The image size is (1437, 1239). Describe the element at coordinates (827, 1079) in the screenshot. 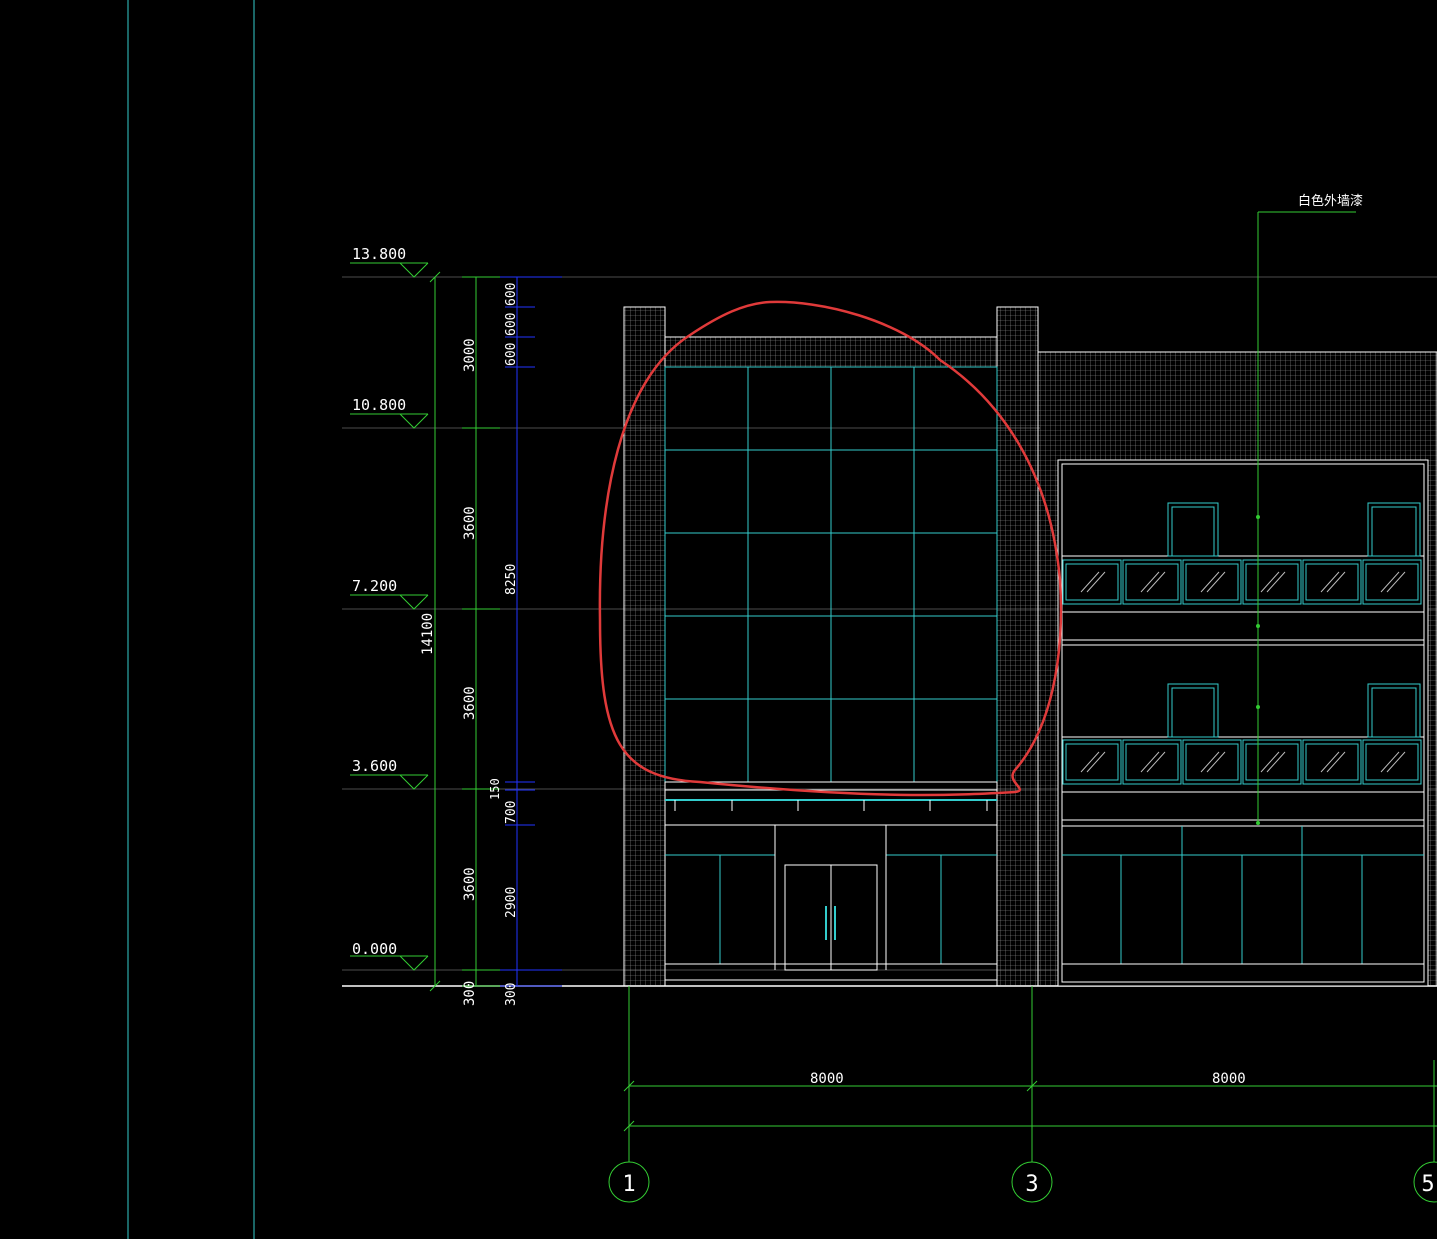

I see `dimension-span-1: 8000` at that location.